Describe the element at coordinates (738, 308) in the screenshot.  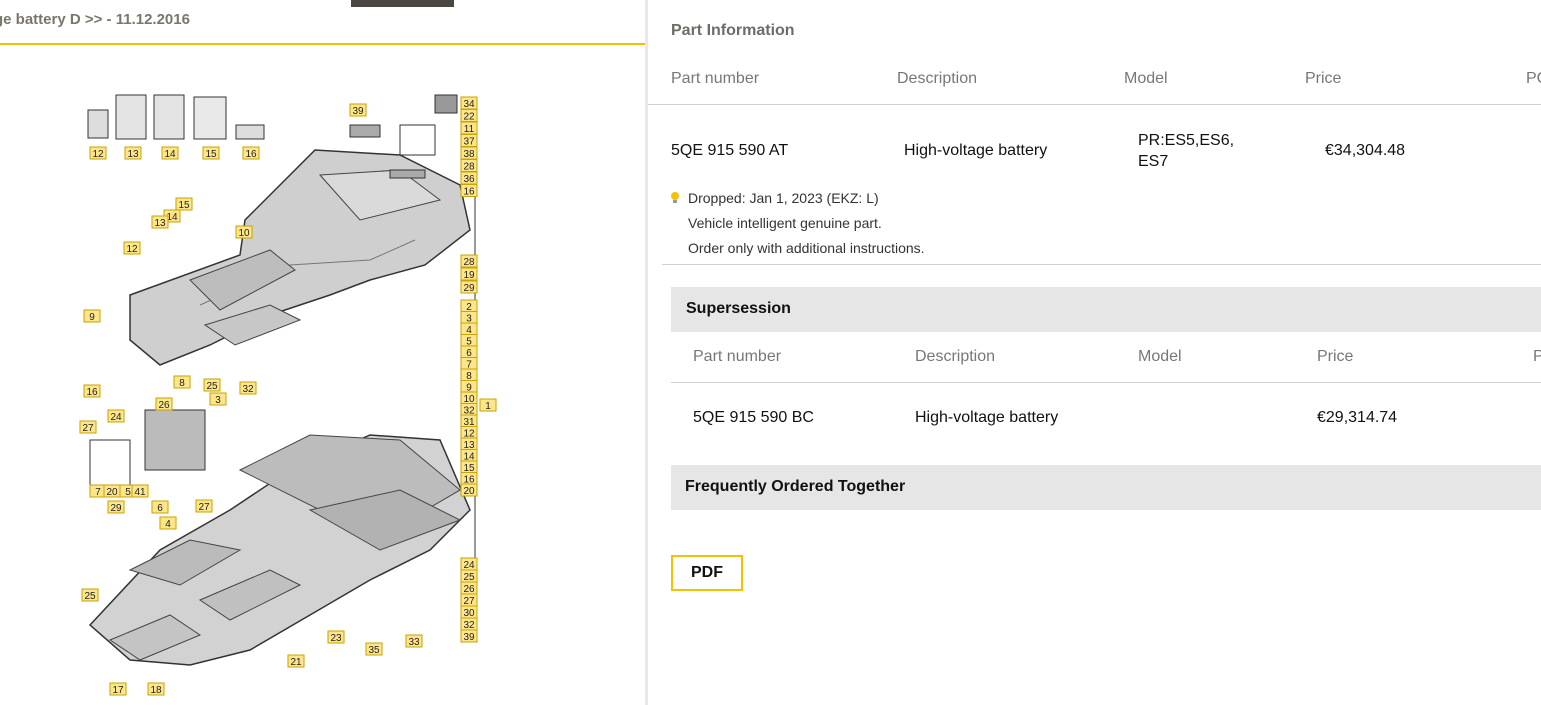
I see `supersession-title: Supersession` at that location.